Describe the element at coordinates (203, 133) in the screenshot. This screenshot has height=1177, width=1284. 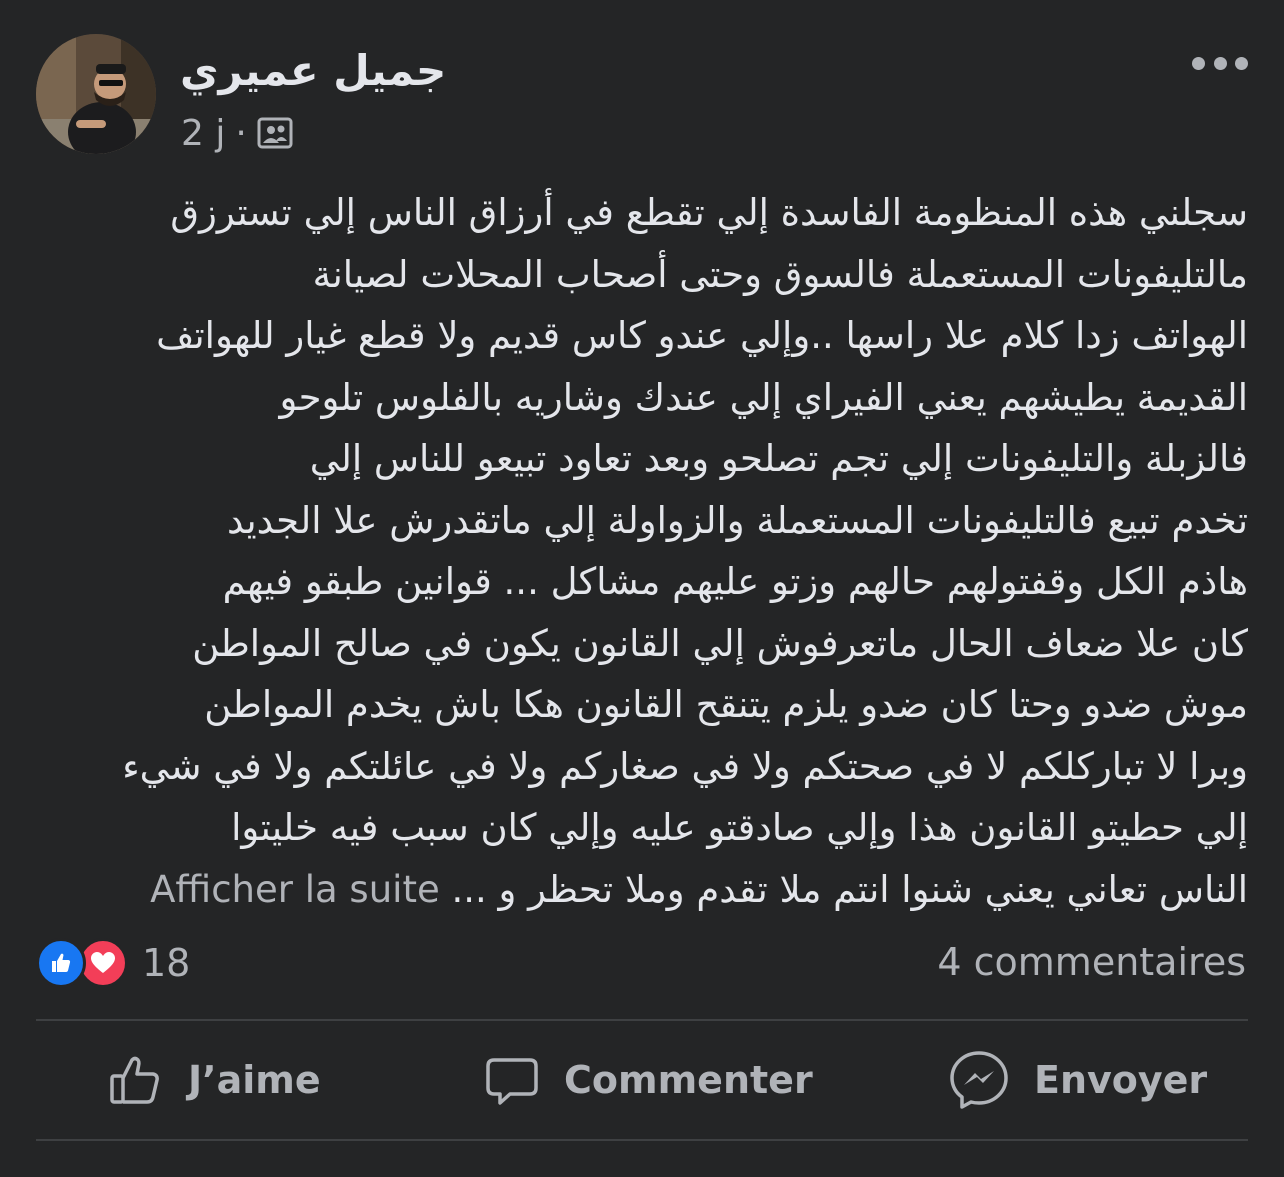
I see `post-time: 2 j` at that location.